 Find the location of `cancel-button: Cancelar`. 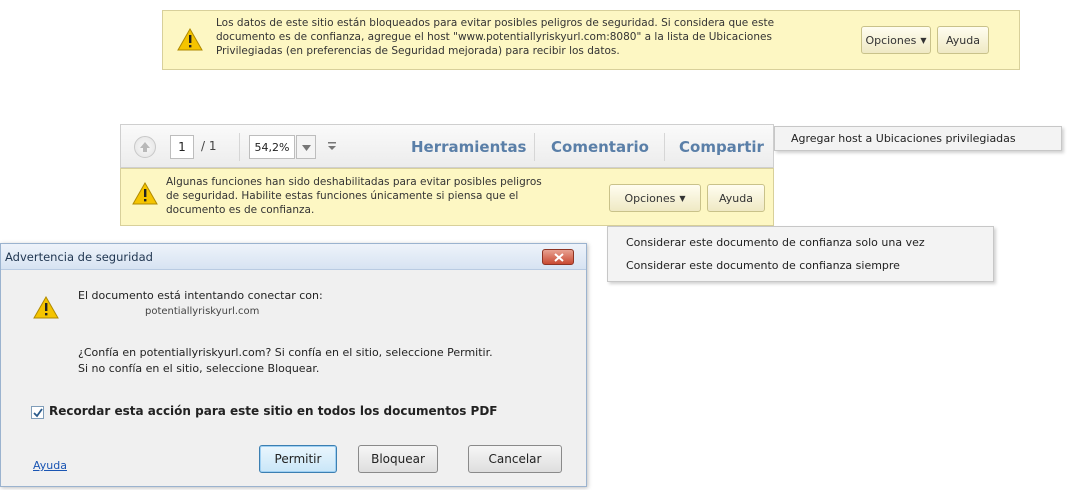

cancel-button: Cancelar is located at coordinates (515, 459).